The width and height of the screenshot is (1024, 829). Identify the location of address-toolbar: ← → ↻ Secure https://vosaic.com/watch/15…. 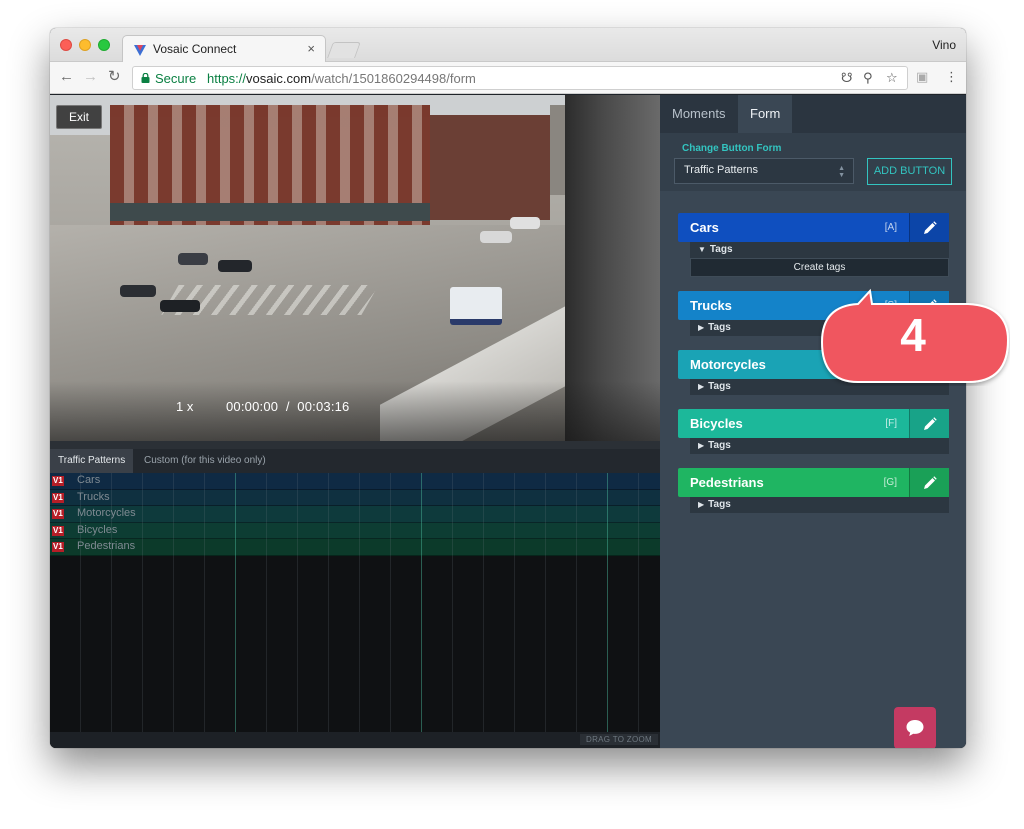
(508, 78).